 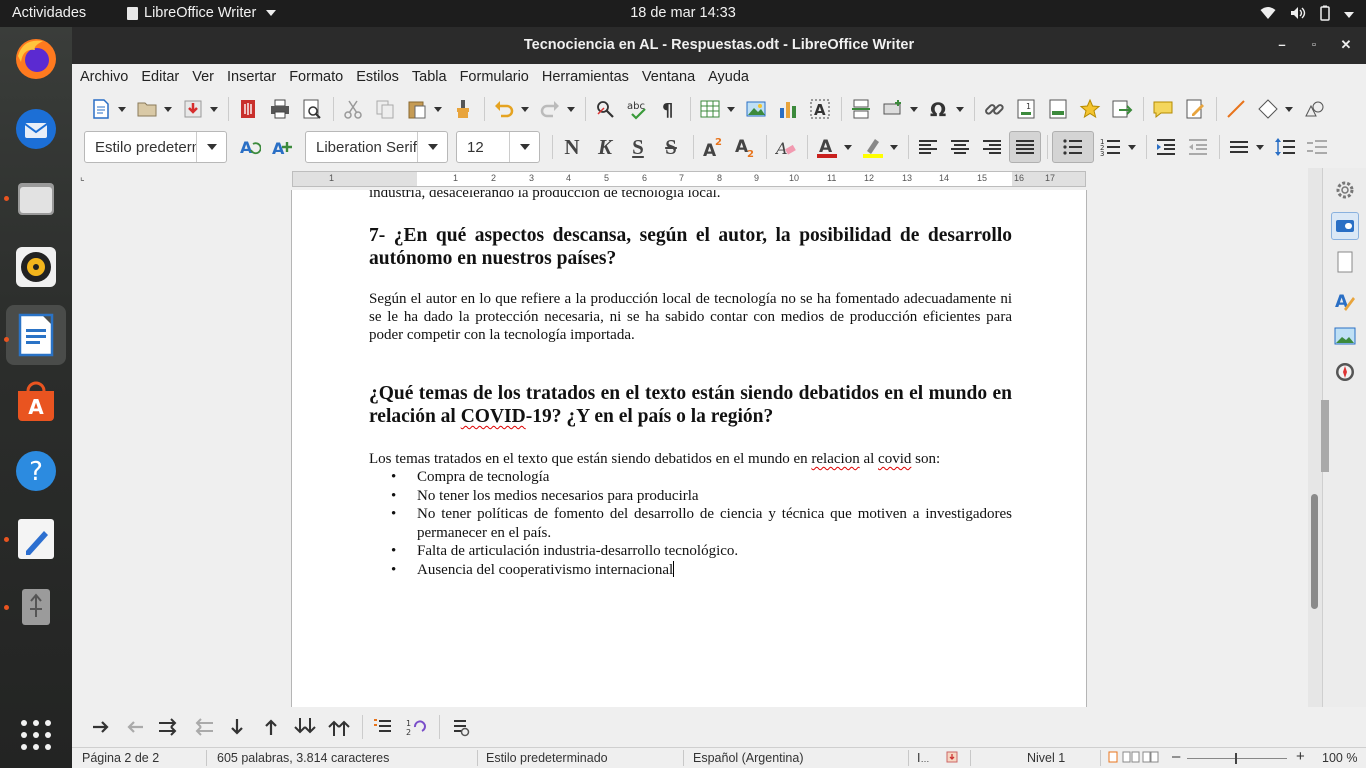 What do you see at coordinates (638, 147) in the screenshot?
I see `underline-button: S` at bounding box center [638, 147].